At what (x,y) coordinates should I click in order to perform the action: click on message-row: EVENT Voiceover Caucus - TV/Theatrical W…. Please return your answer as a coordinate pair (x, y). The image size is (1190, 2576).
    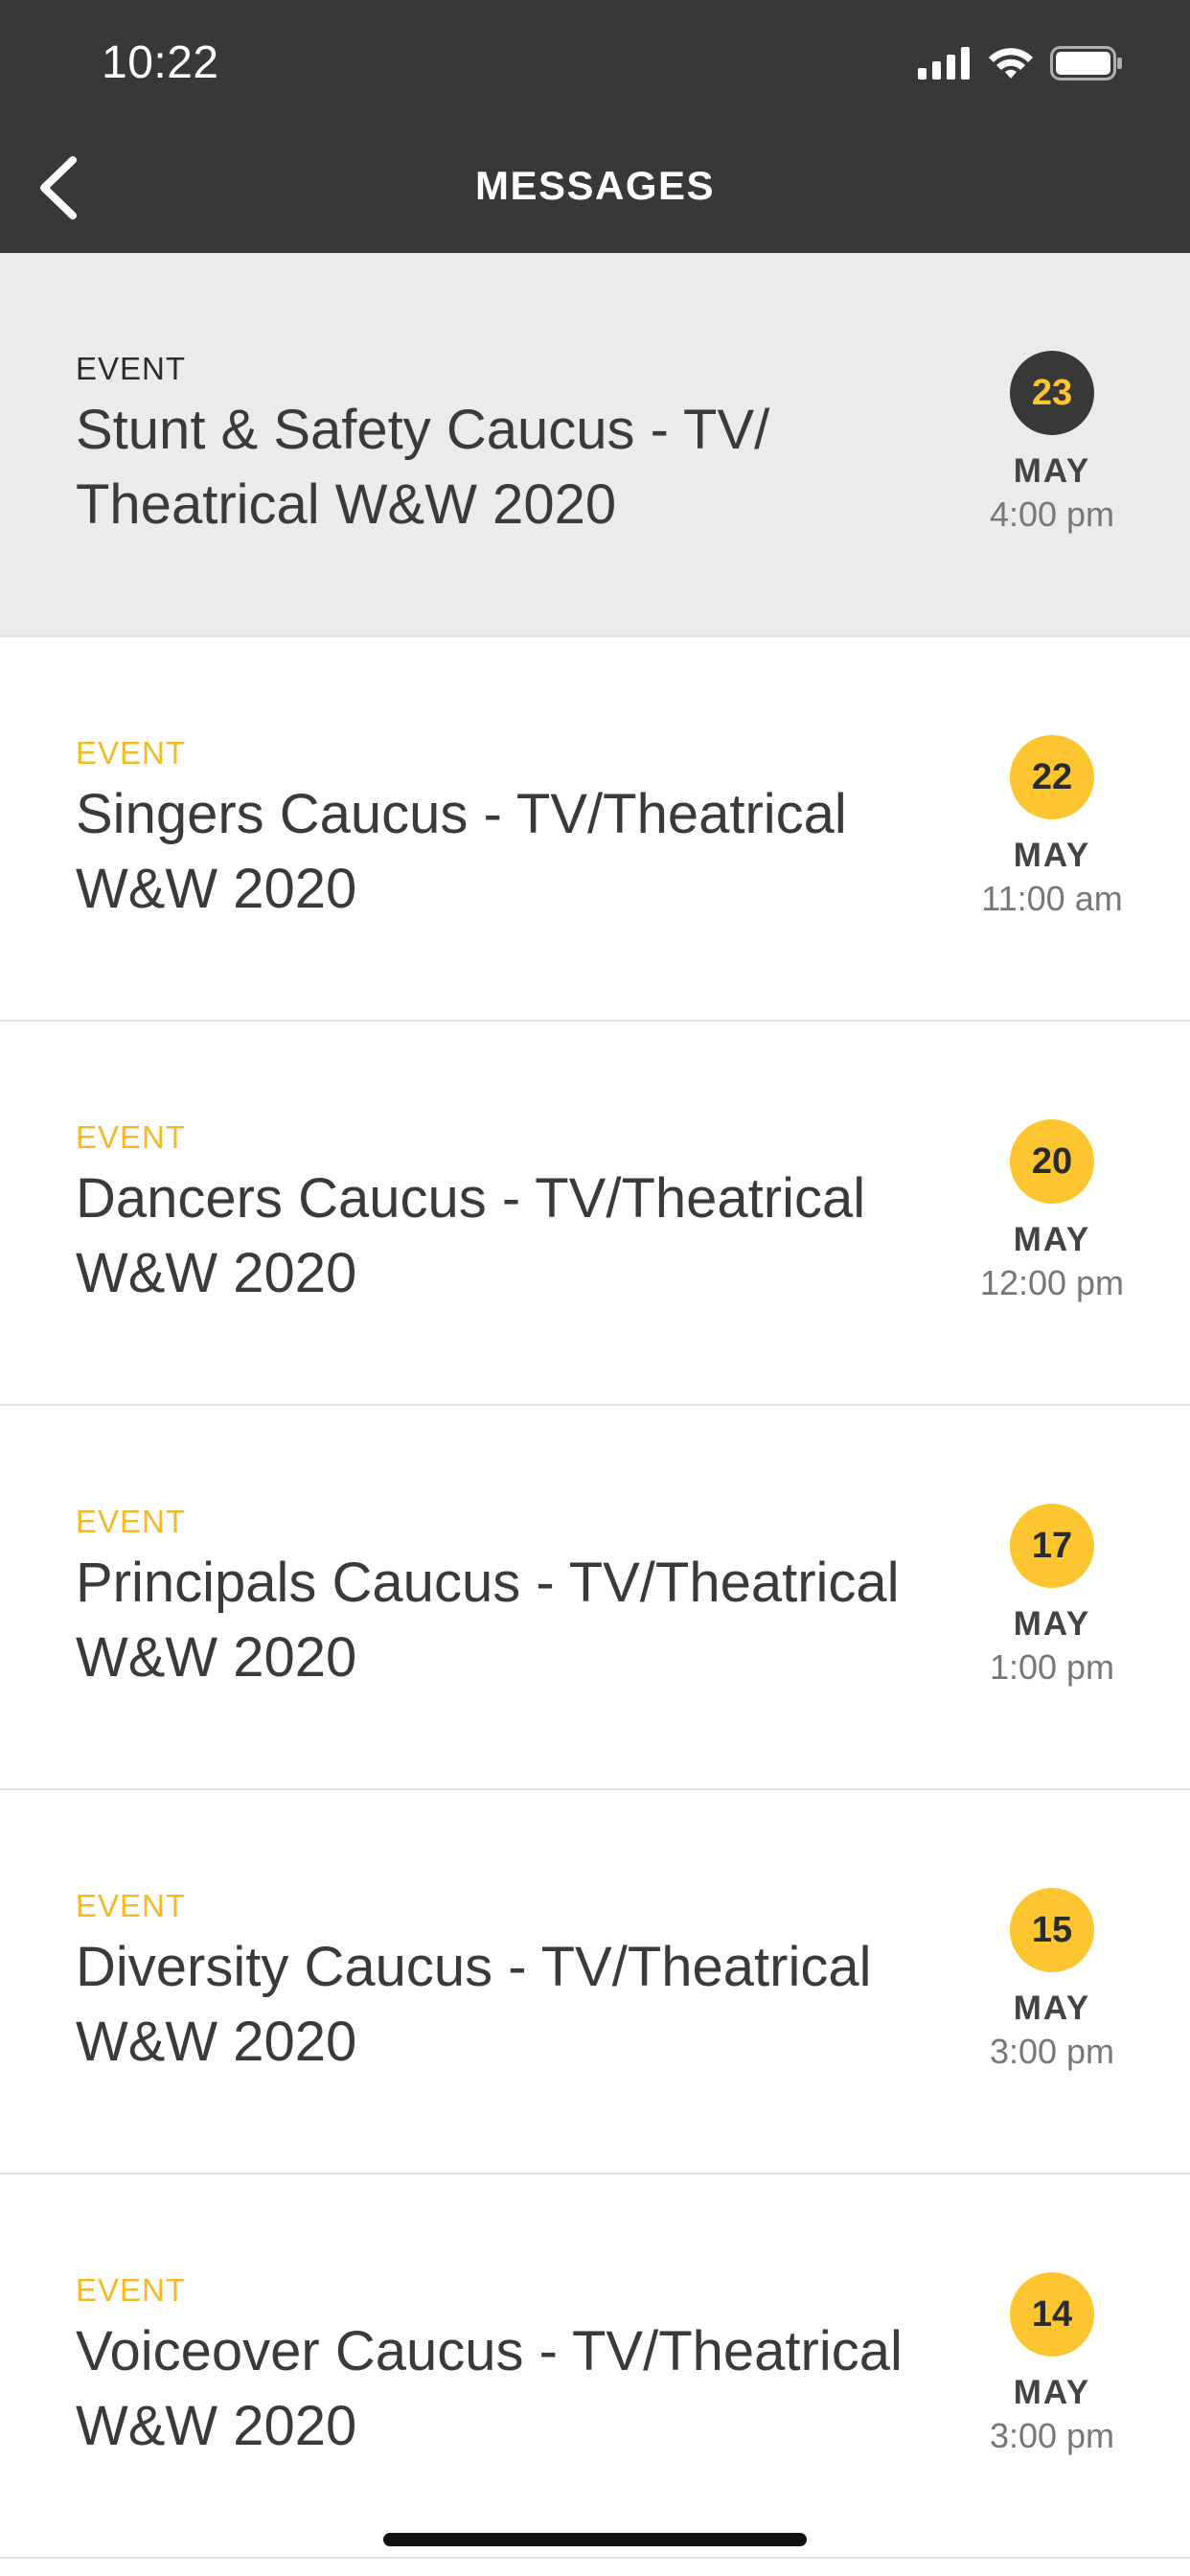
    Looking at the image, I should click on (595, 2366).